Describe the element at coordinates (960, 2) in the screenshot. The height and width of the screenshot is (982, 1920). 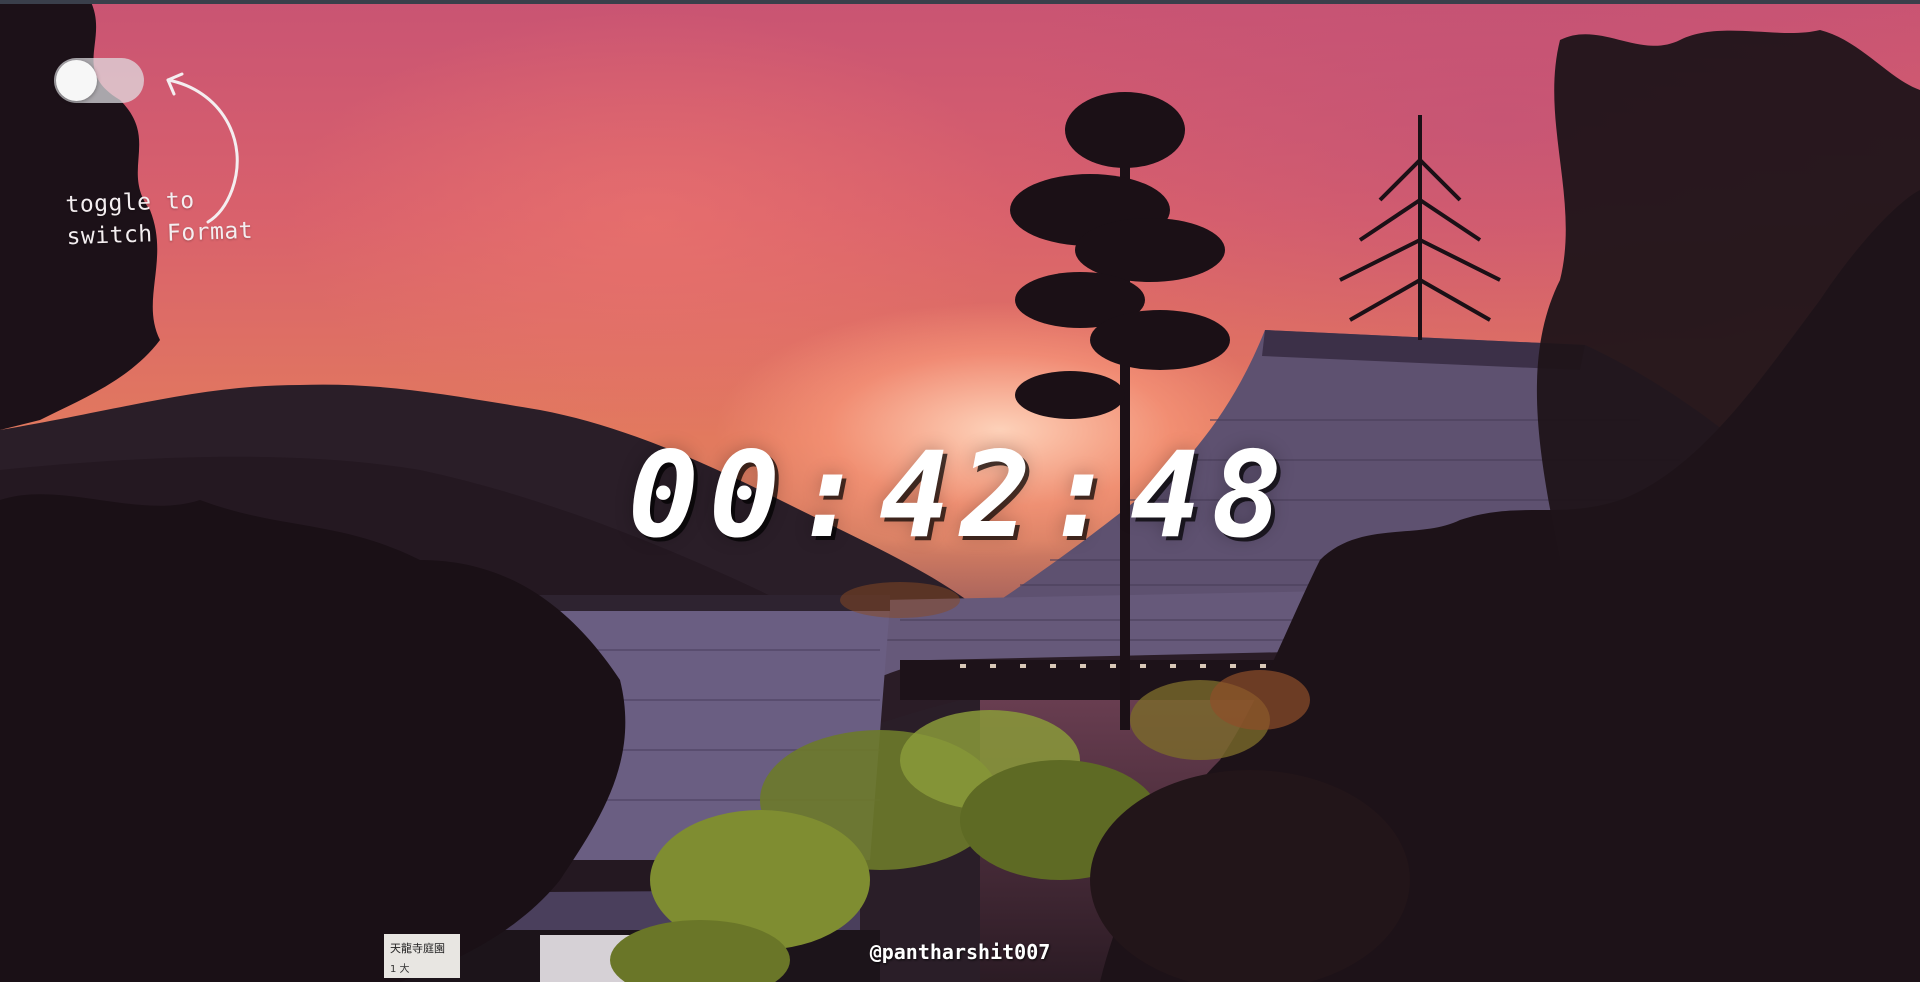
I see `top-edge-bar` at that location.